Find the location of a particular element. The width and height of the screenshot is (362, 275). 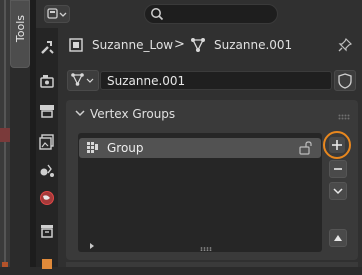

tool-icon is located at coordinates (47, 48).